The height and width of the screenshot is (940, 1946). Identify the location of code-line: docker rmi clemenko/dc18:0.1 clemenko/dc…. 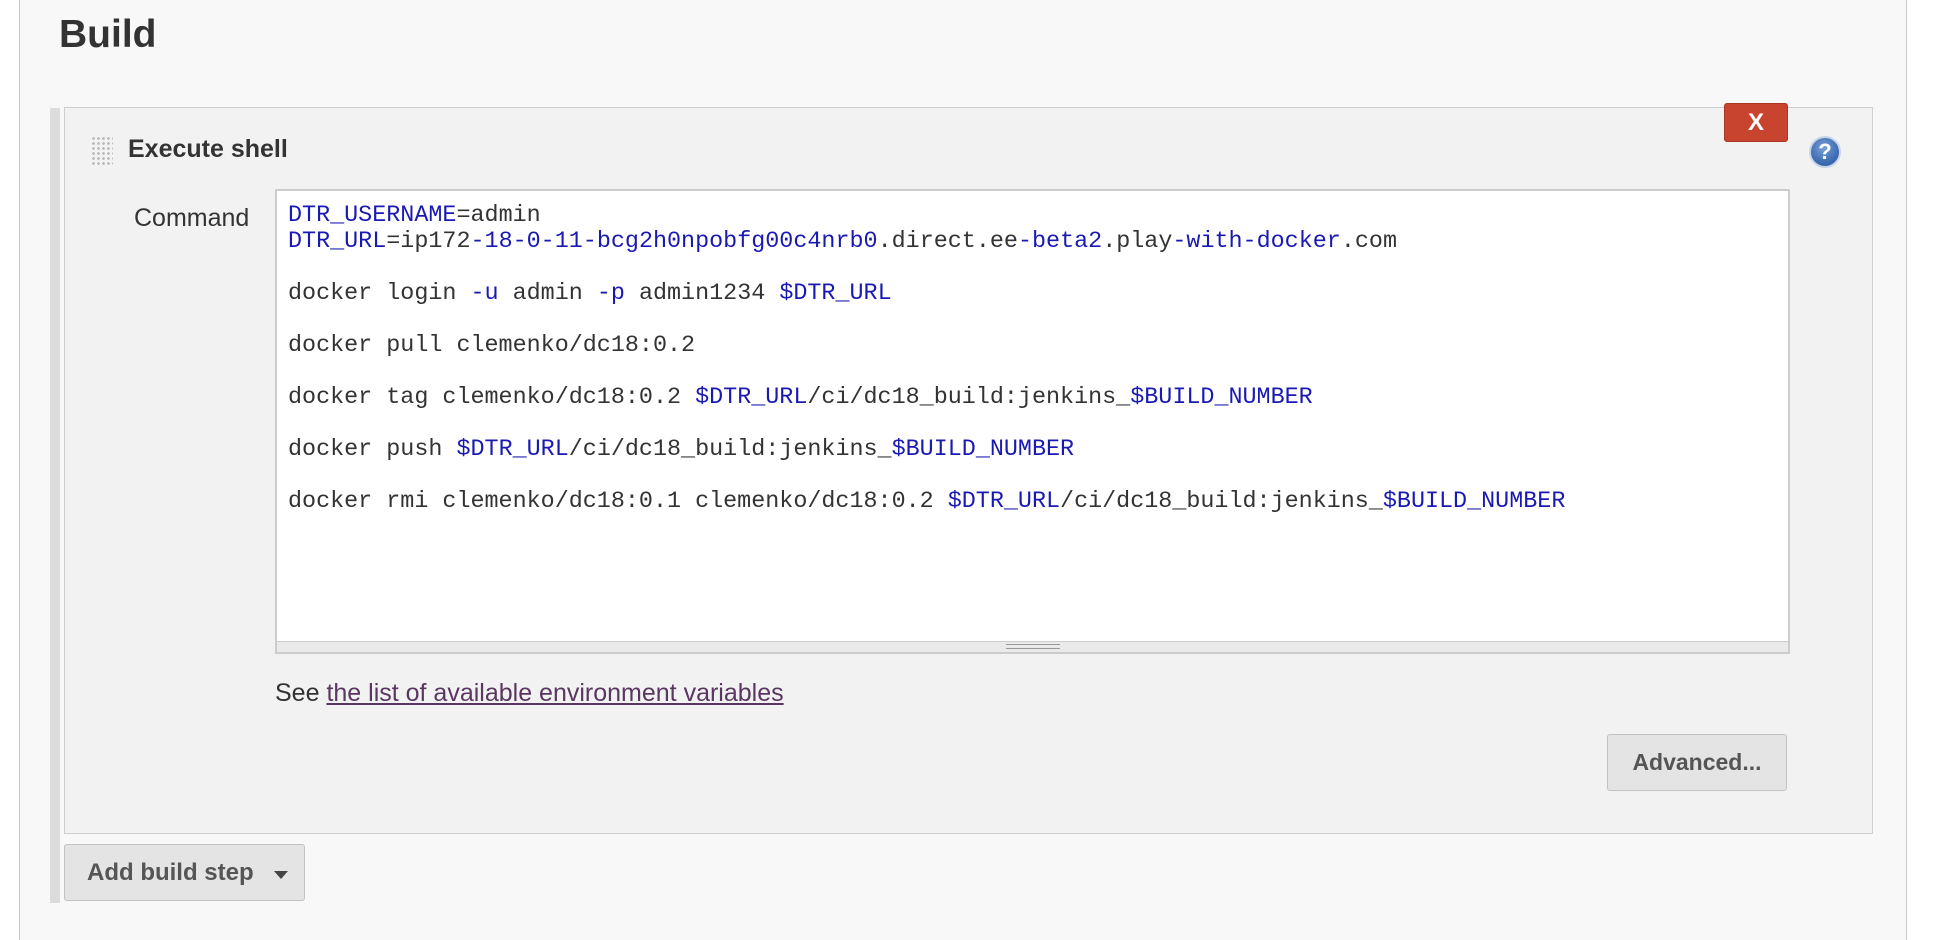
(926, 502).